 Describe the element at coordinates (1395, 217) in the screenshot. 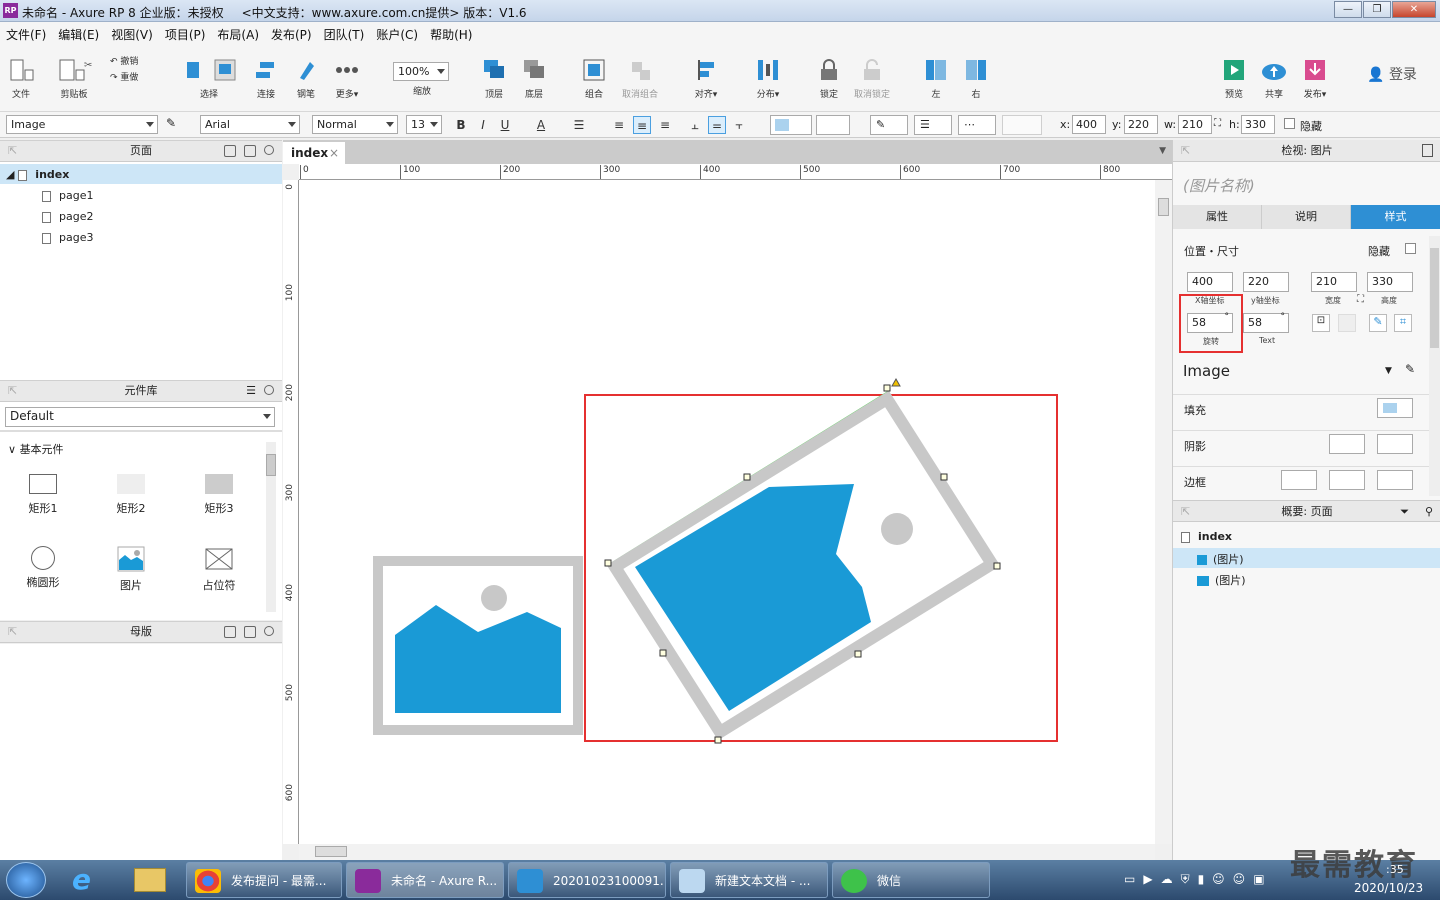

I see `tab-style: 样式` at that location.